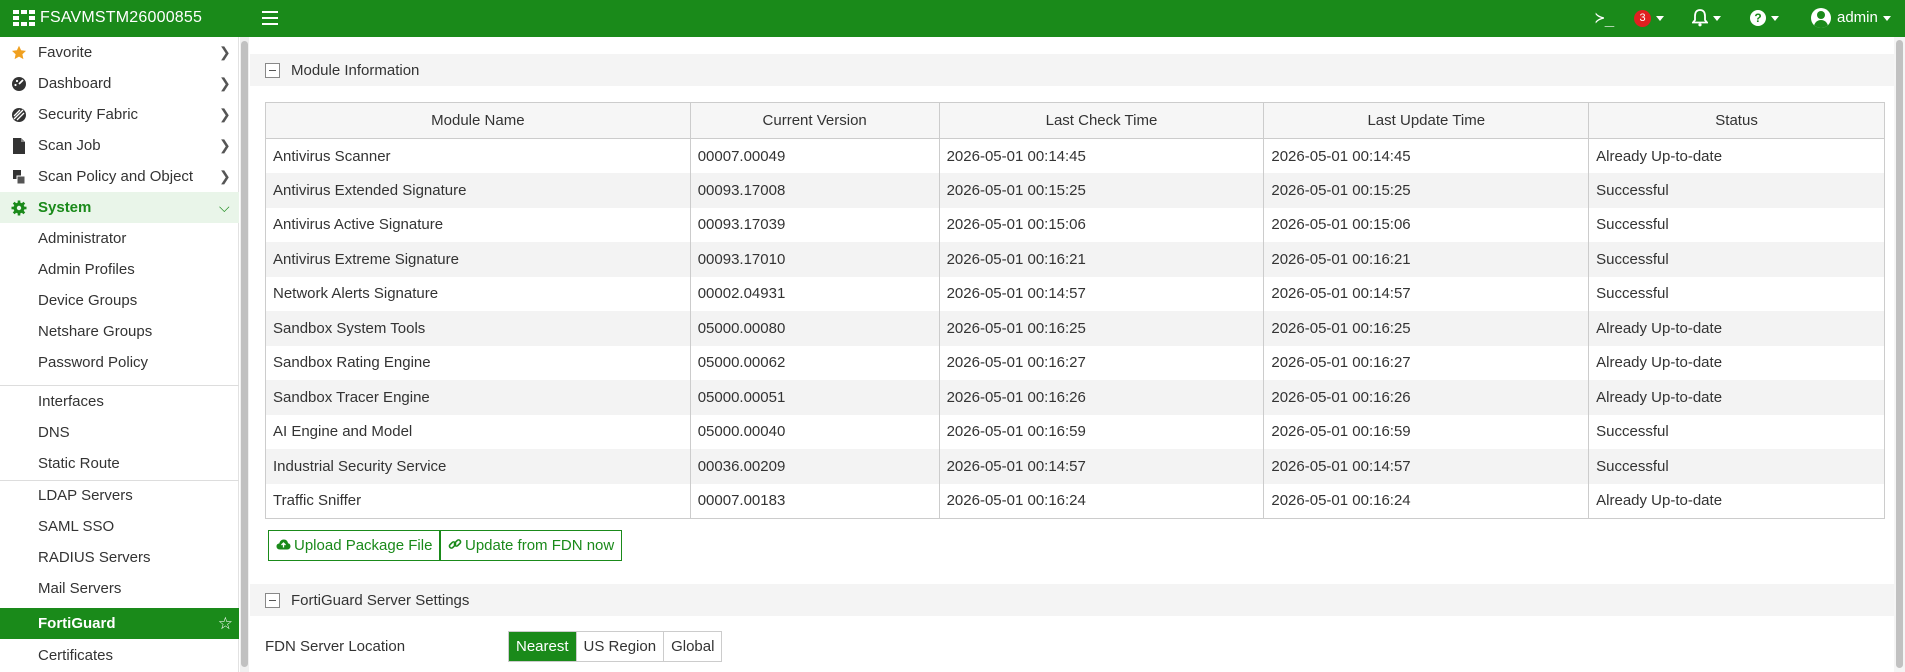 Image resolution: width=1905 pixels, height=672 pixels. What do you see at coordinates (363, 545) in the screenshot?
I see `button-label: Upload Package File` at bounding box center [363, 545].